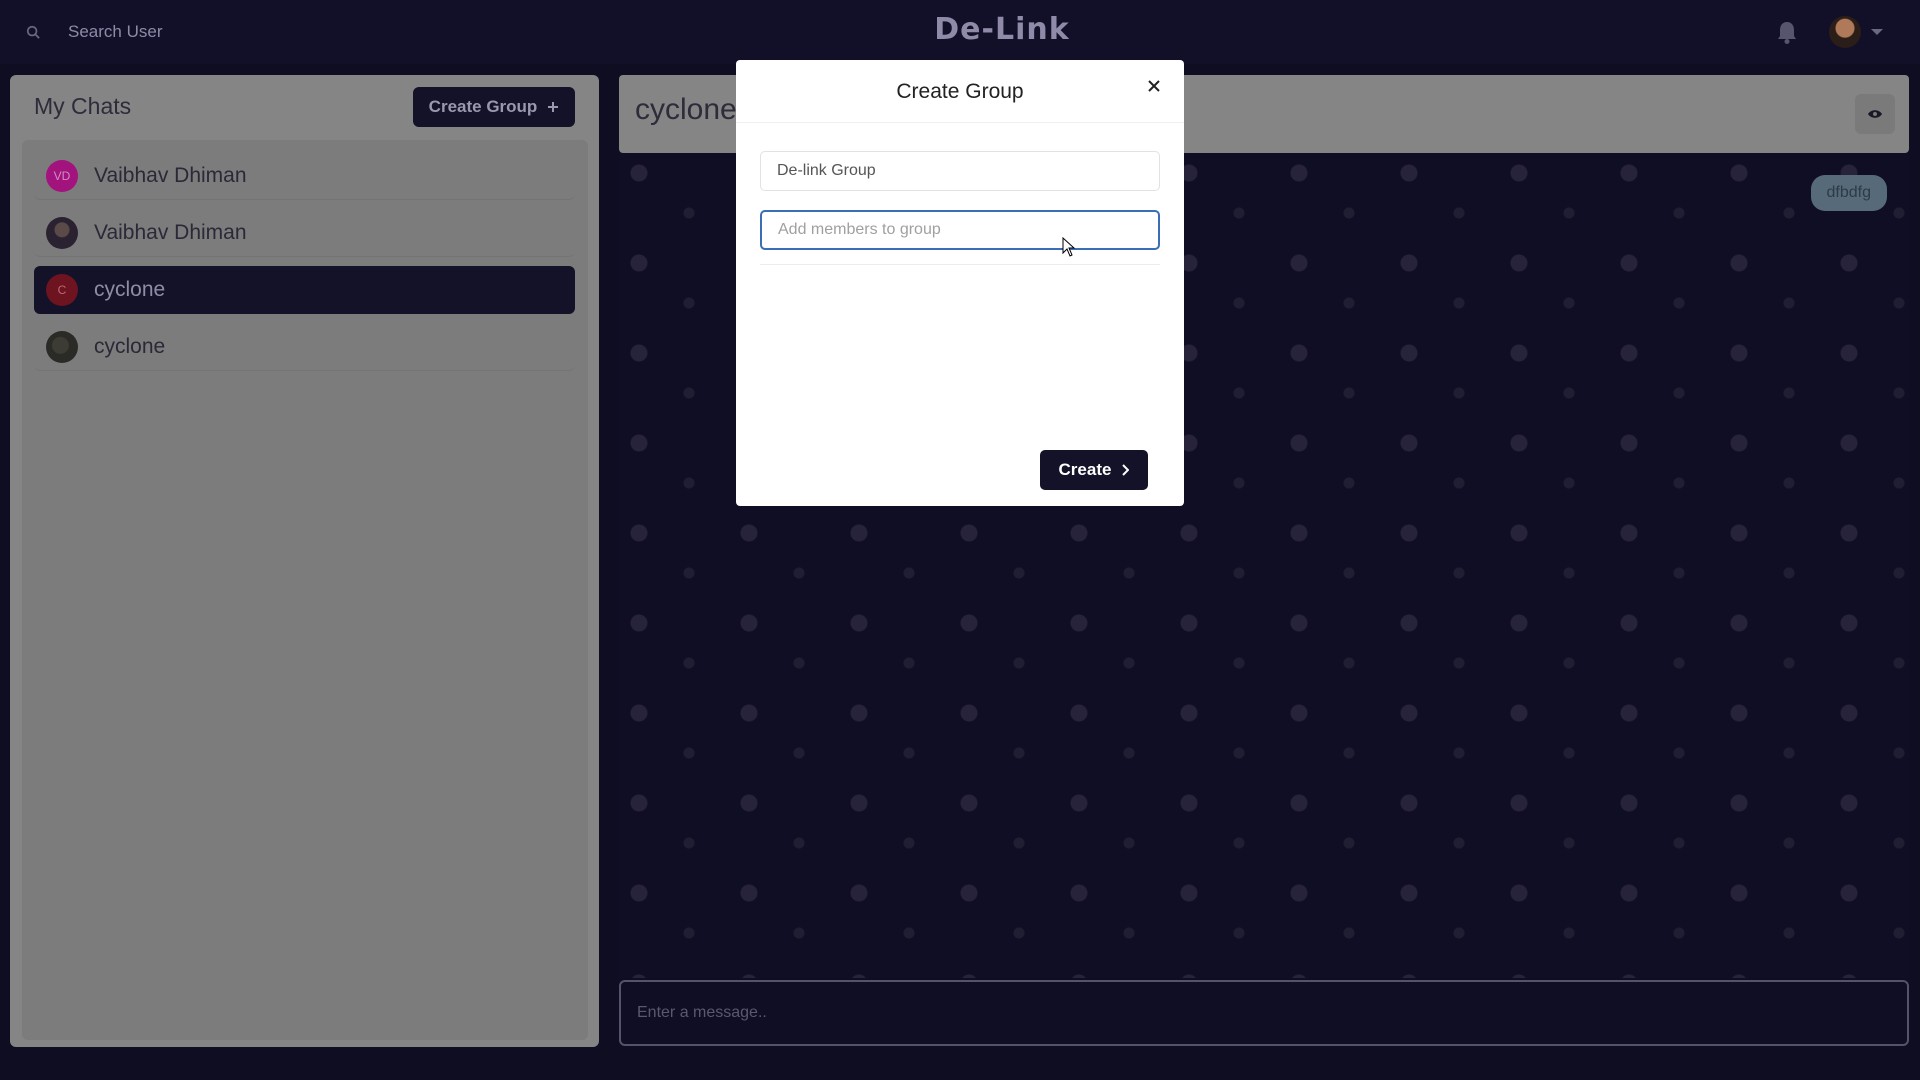 The height and width of the screenshot is (1080, 1920). Describe the element at coordinates (1002, 29) in the screenshot. I see `brand-title: De-Link` at that location.